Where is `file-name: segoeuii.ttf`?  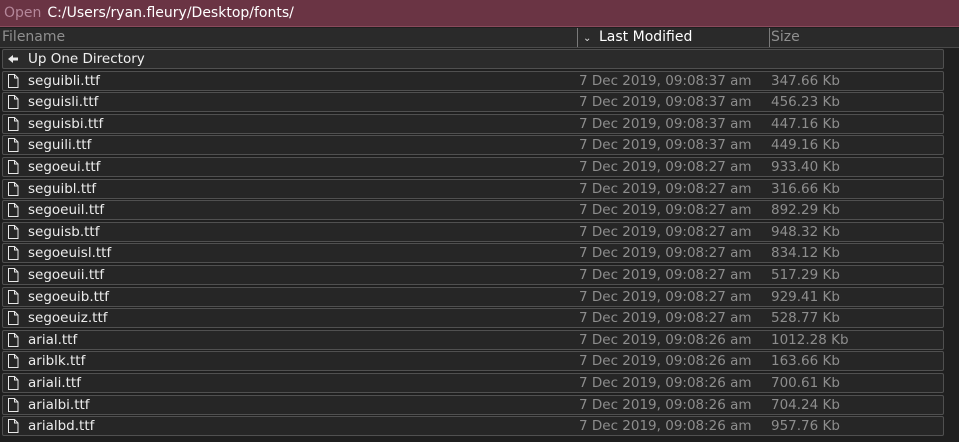 file-name: segoeuii.ttf is located at coordinates (66, 274).